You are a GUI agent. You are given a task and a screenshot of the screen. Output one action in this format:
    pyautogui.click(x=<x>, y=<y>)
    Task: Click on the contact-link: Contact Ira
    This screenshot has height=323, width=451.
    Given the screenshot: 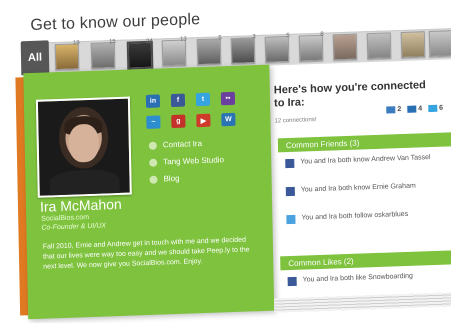 What is the action you would take?
    pyautogui.click(x=186, y=144)
    